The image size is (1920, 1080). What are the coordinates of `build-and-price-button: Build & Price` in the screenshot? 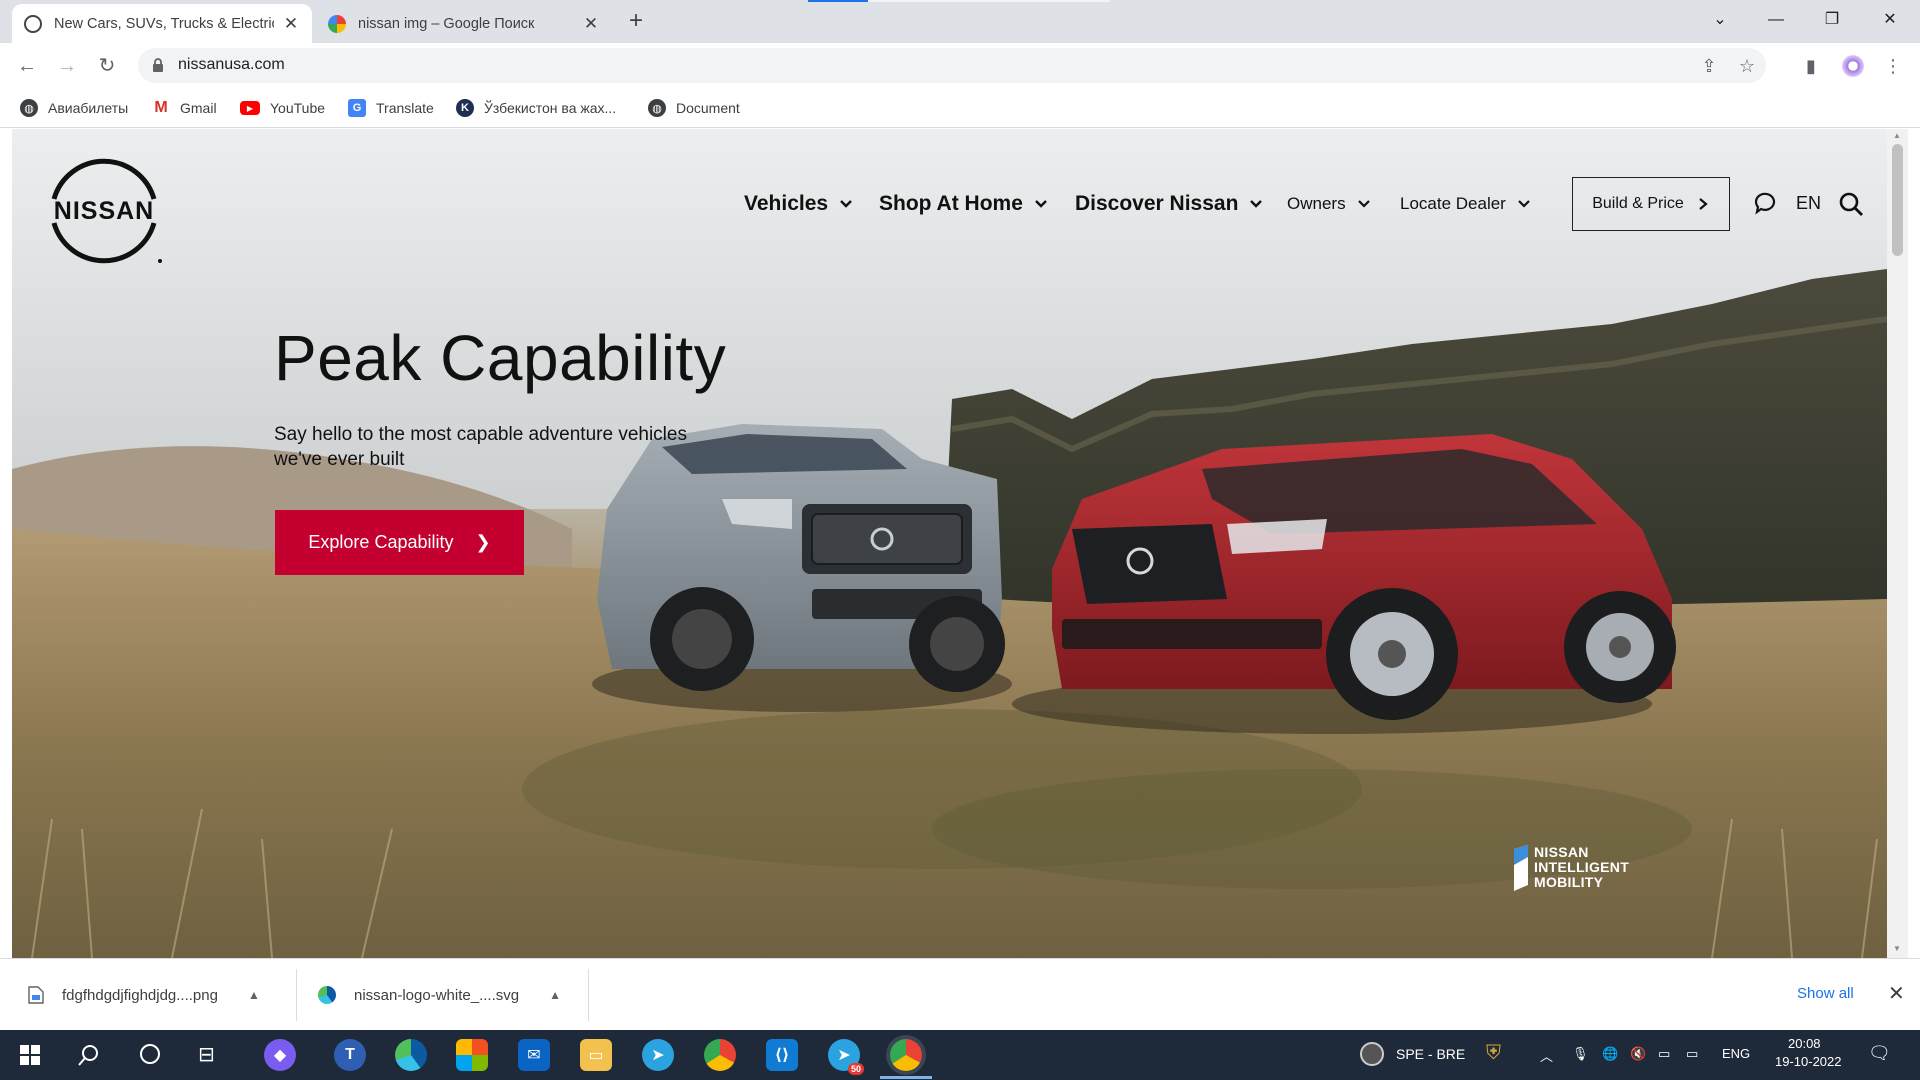 It's located at (1651, 204).